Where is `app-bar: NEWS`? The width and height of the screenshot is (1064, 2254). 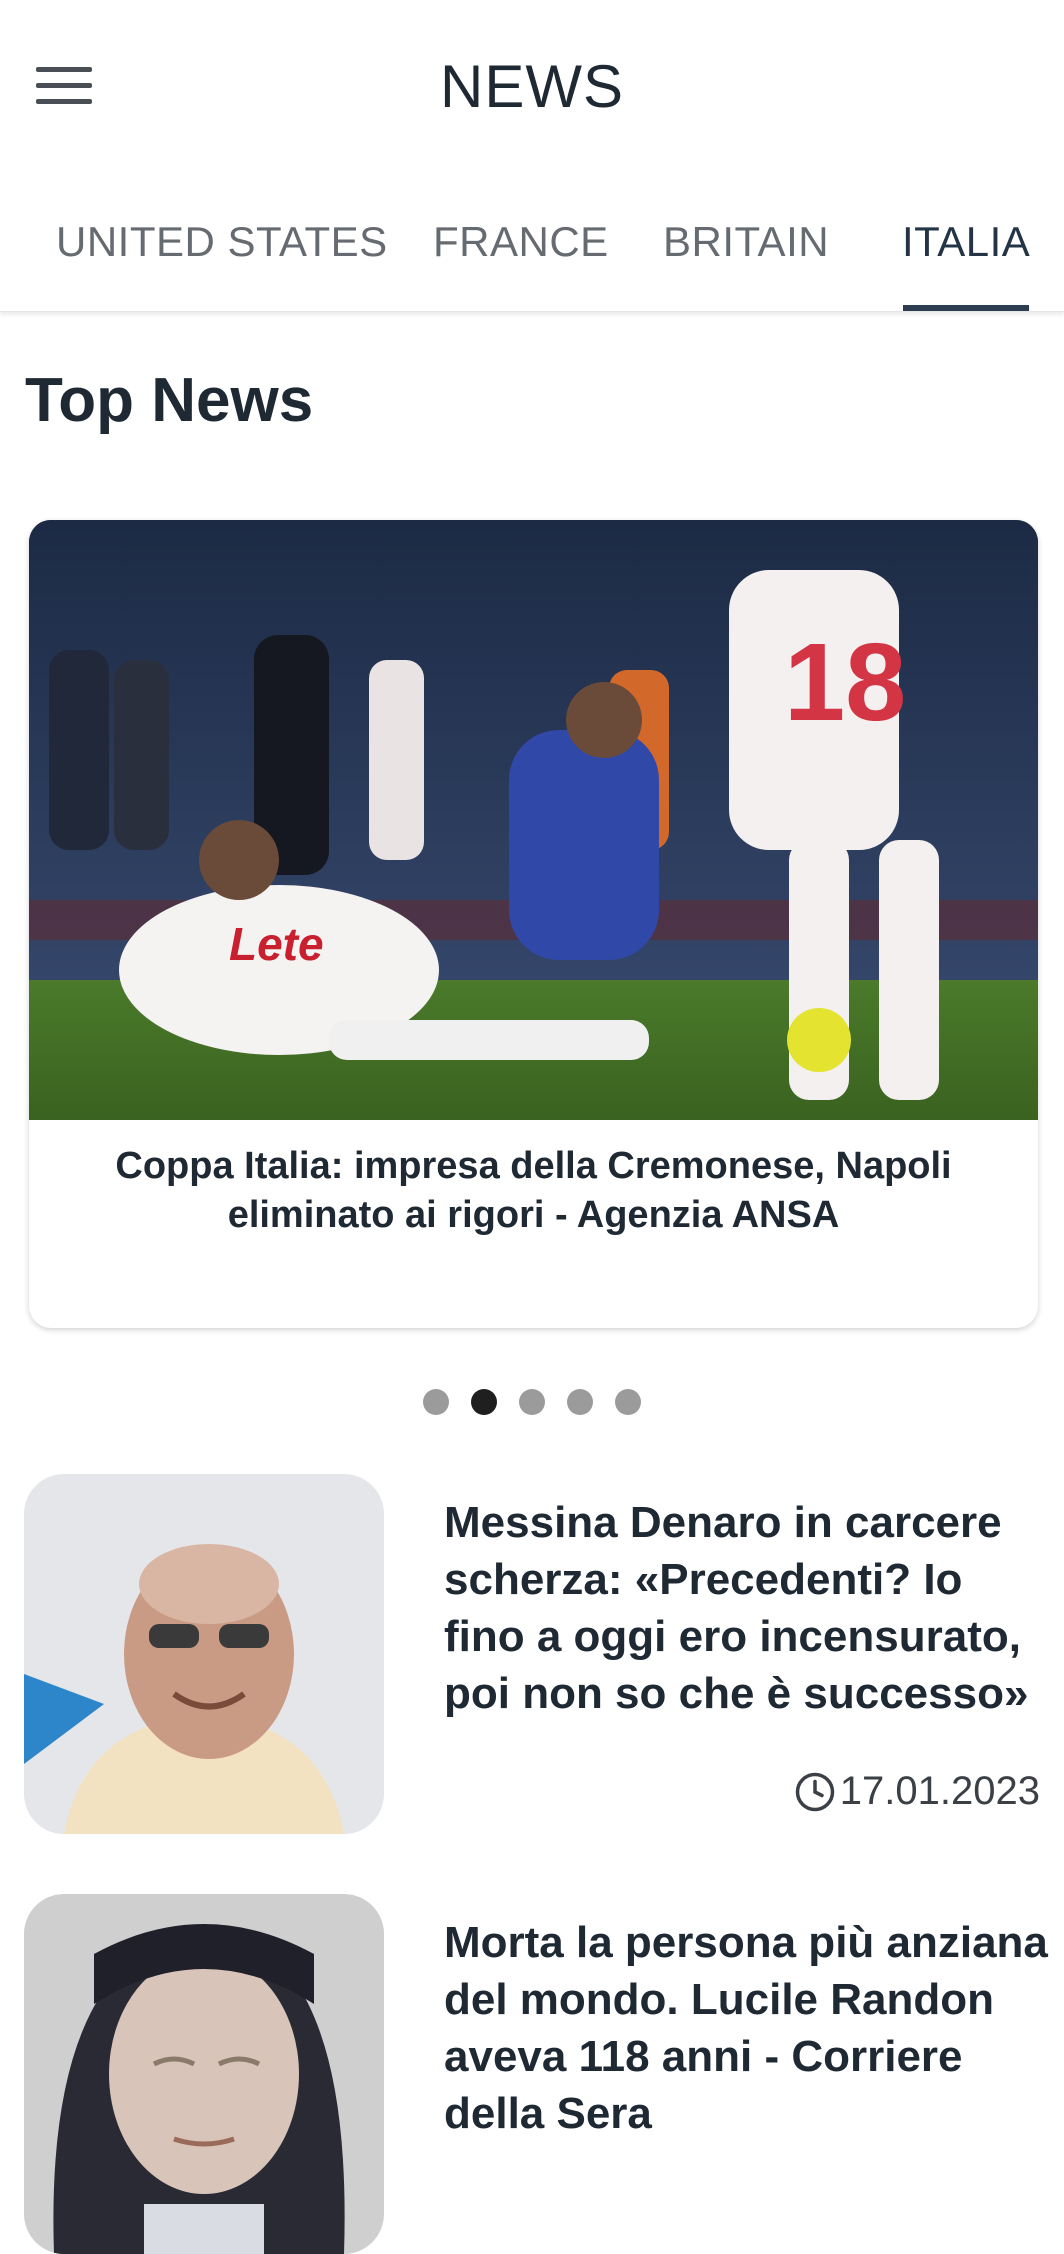 app-bar: NEWS is located at coordinates (532, 85).